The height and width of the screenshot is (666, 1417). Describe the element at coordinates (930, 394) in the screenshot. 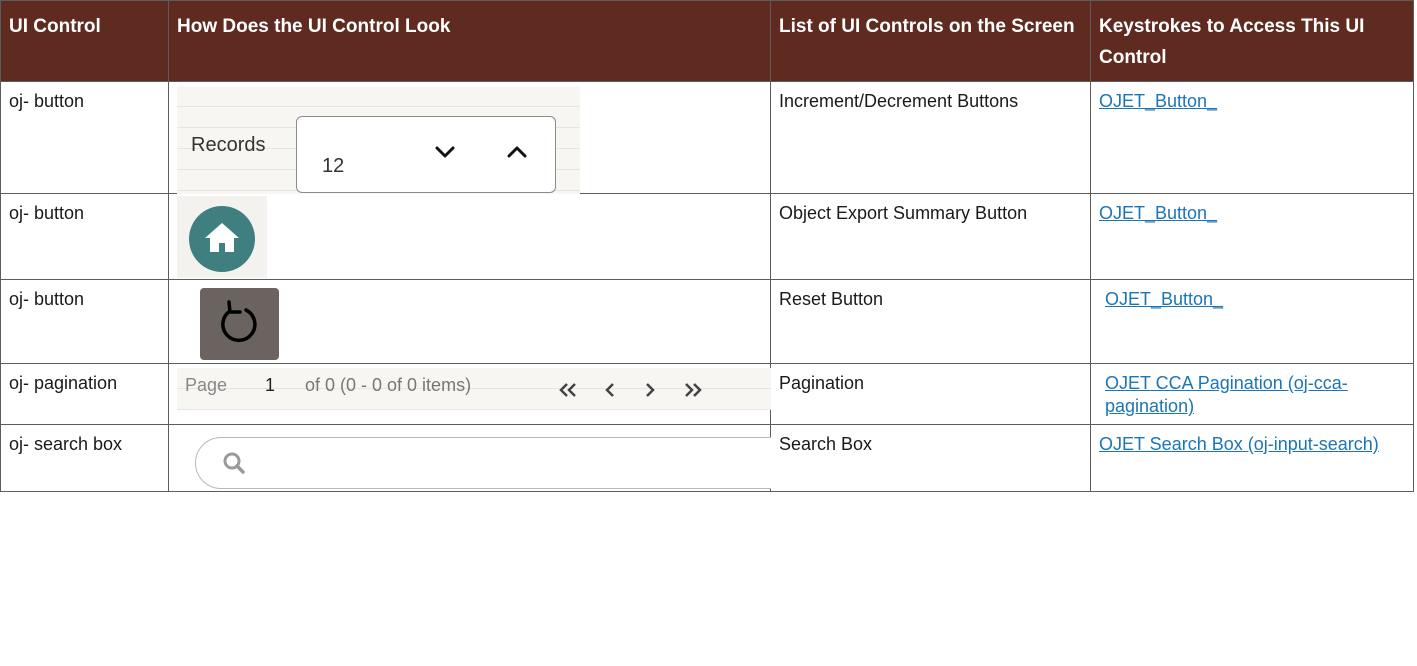

I see `control-list-name: Pagination` at that location.